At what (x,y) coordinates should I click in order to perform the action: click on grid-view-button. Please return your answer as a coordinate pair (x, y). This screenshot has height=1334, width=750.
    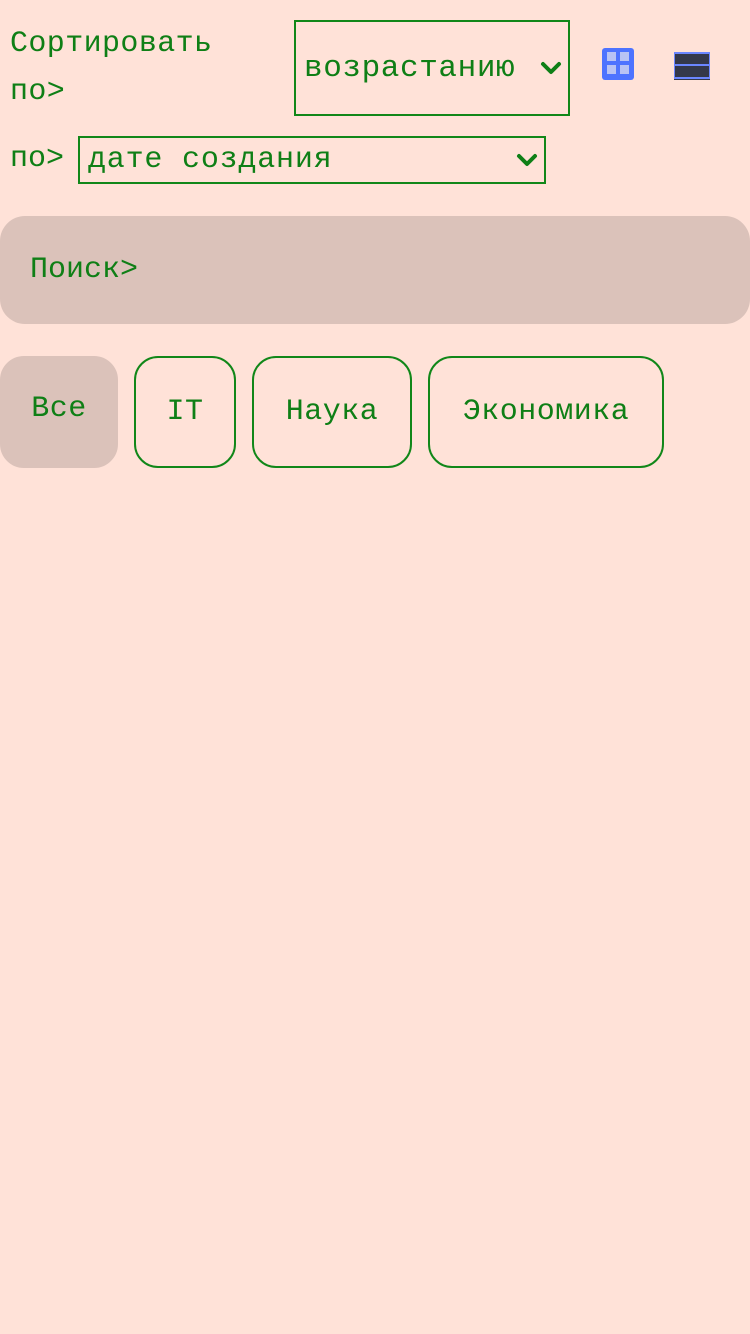
    Looking at the image, I should click on (619, 64).